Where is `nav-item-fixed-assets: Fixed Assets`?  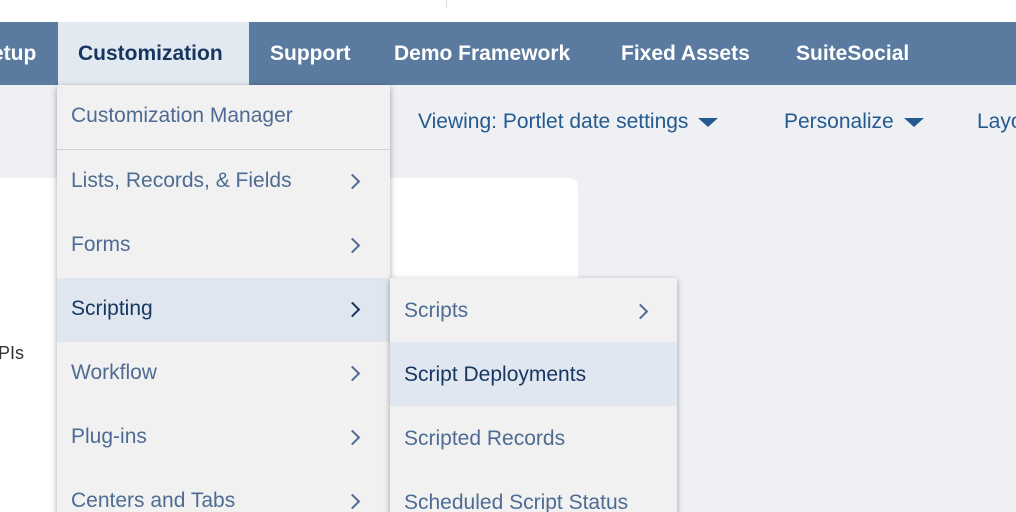
nav-item-fixed-assets: Fixed Assets is located at coordinates (685, 53).